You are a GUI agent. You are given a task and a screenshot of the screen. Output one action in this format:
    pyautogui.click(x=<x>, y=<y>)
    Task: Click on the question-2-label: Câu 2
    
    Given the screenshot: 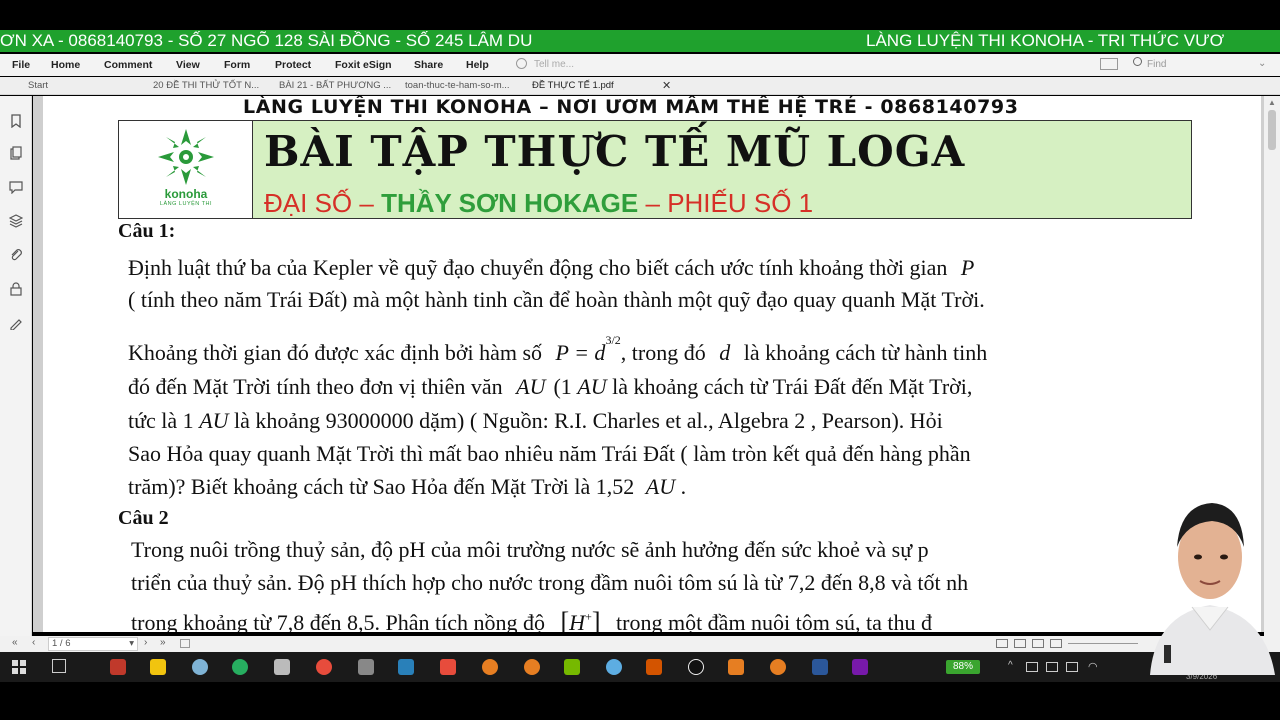 What is the action you would take?
    pyautogui.click(x=143, y=518)
    